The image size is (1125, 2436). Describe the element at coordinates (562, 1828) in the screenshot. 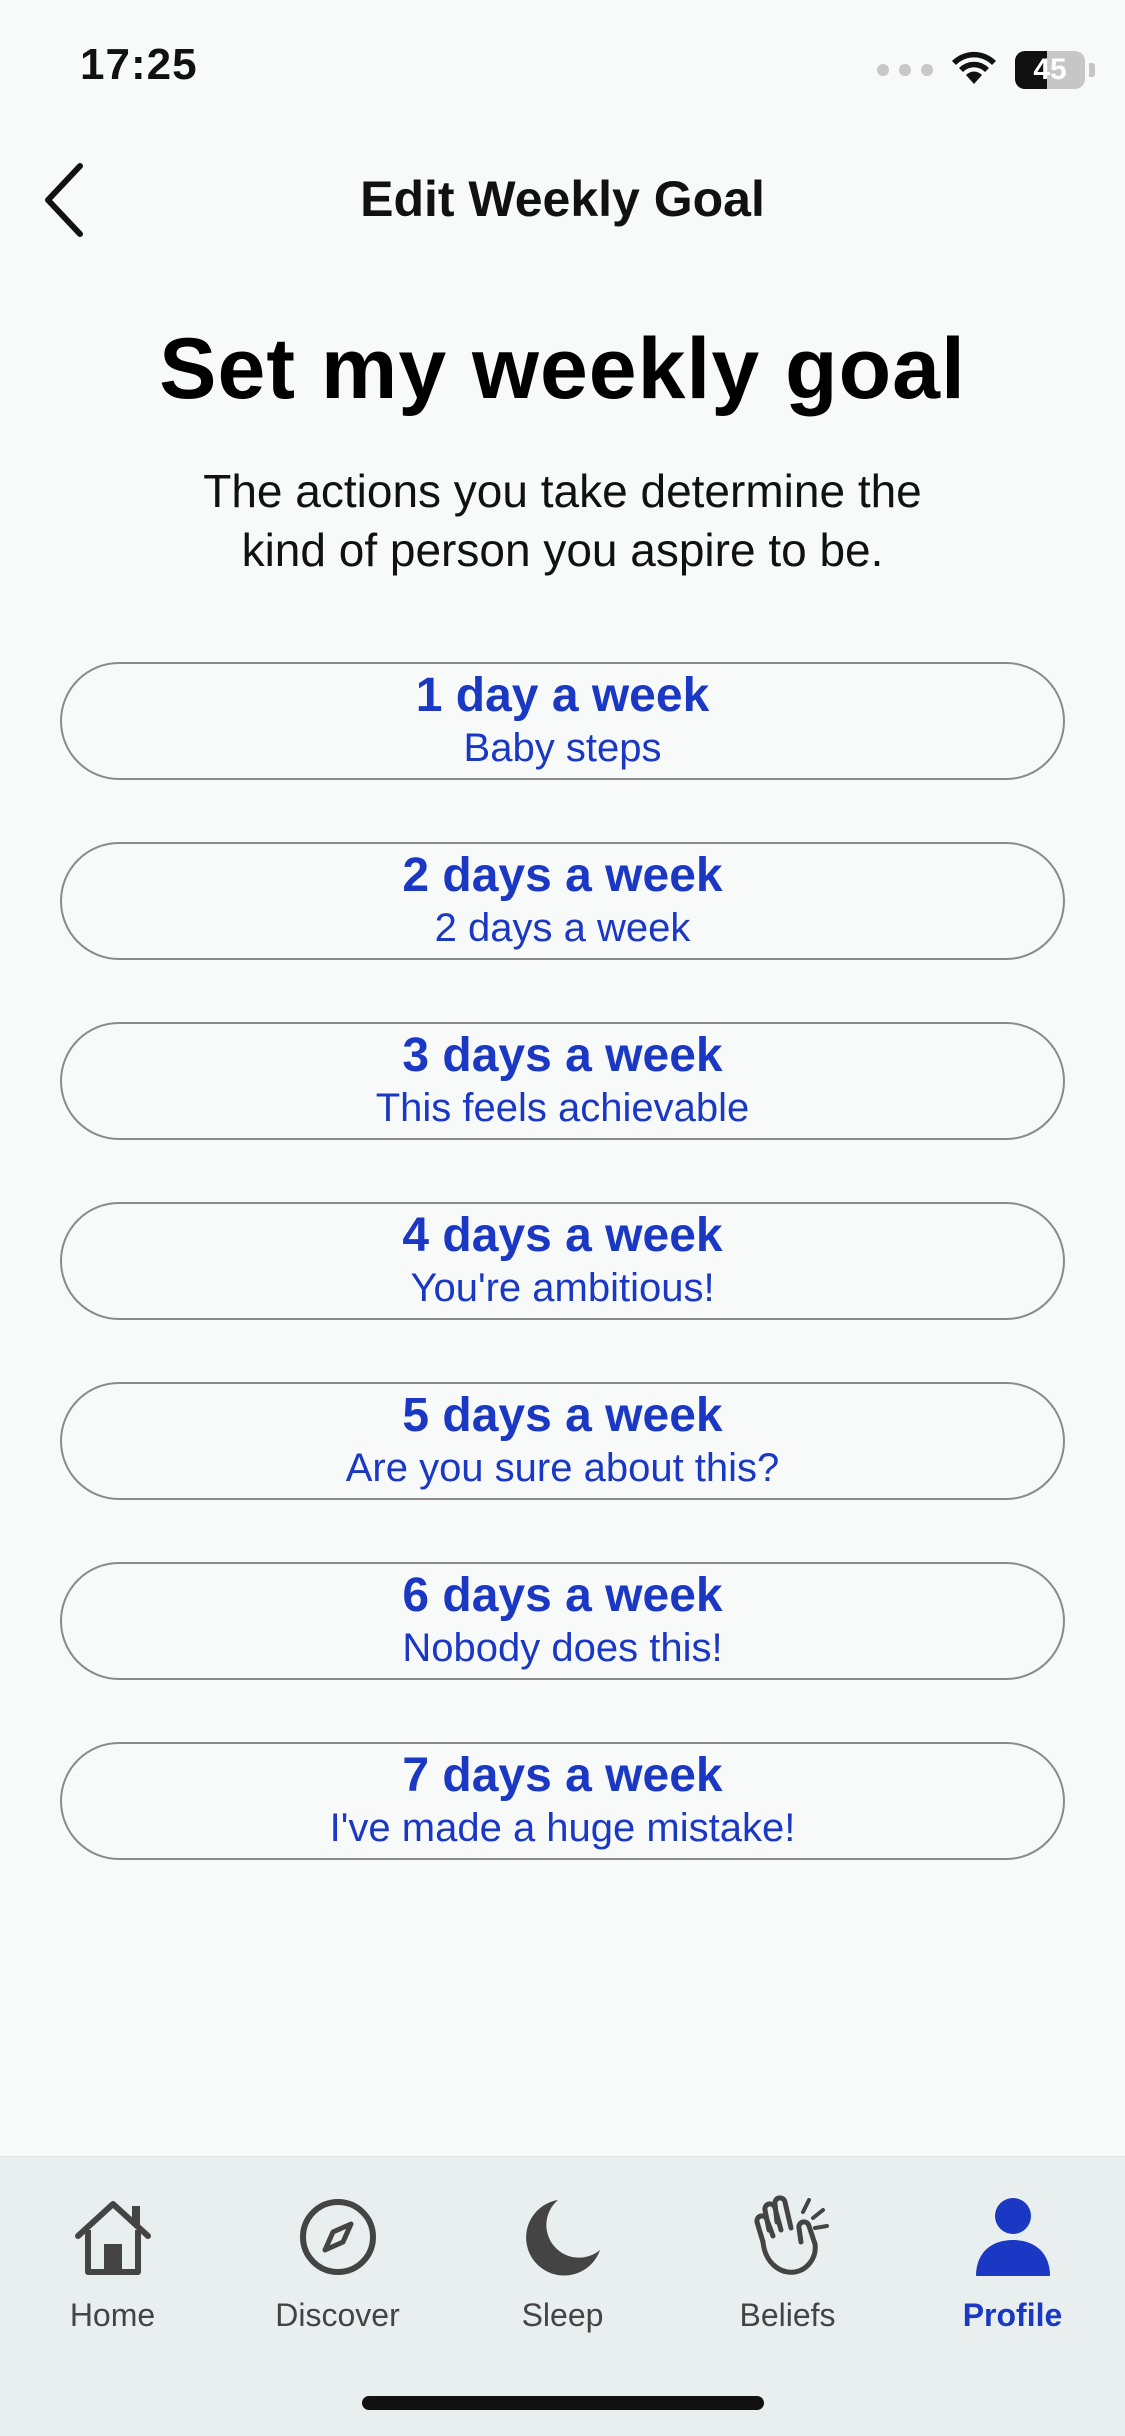

I see `option-subtitle: I've made a huge mistake!` at that location.